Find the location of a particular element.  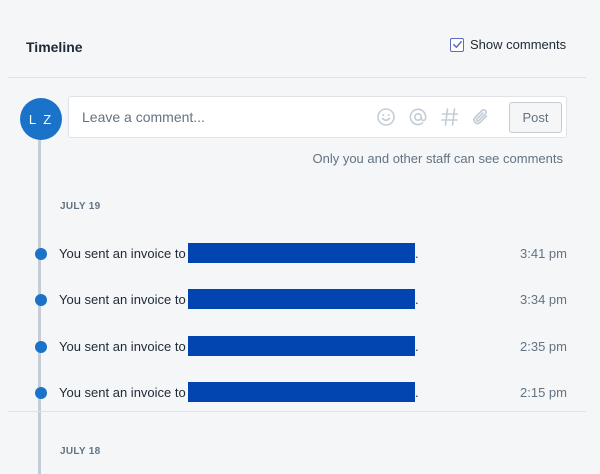

timeline-event: You sent an invoice to . 2:35 pm is located at coordinates (300, 347).